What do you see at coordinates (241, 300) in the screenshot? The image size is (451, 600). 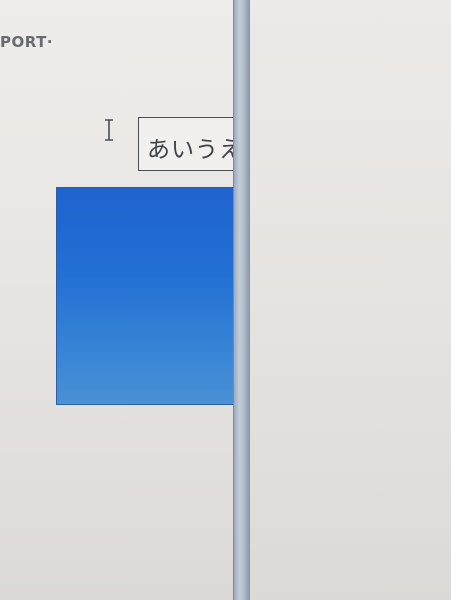 I see `splitter-divider` at bounding box center [241, 300].